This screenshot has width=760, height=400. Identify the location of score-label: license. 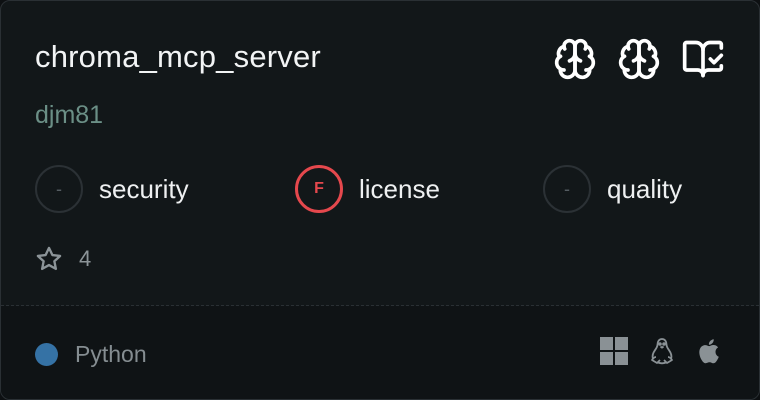
(399, 188).